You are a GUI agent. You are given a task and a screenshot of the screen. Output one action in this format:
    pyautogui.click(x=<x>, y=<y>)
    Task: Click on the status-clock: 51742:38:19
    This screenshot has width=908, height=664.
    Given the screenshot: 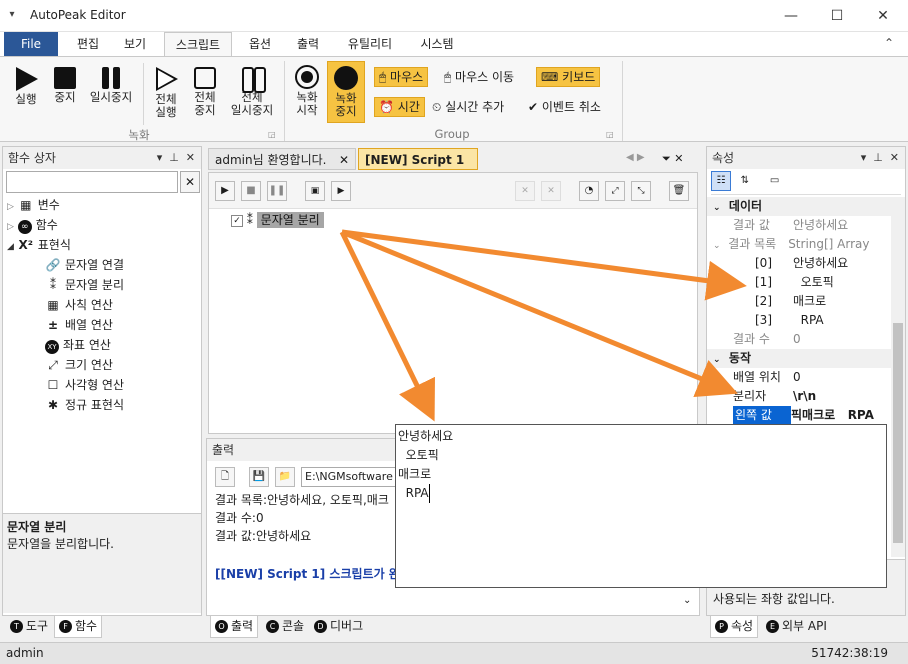 What is the action you would take?
    pyautogui.click(x=849, y=653)
    